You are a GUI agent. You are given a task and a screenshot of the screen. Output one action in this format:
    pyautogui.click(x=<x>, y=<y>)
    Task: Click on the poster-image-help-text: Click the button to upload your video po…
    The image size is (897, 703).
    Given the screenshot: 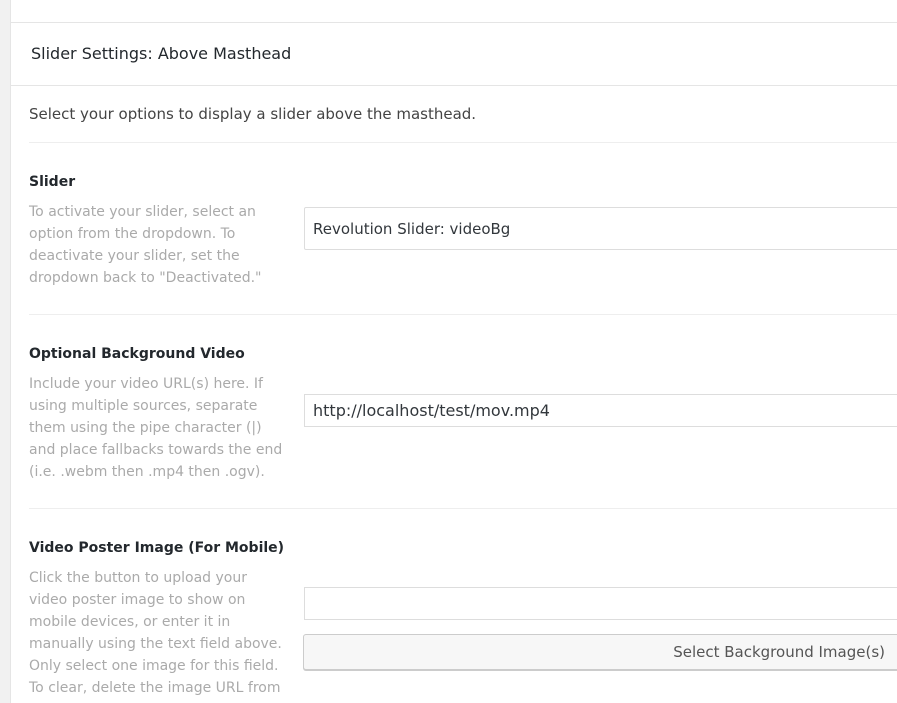 What is the action you would take?
    pyautogui.click(x=155, y=636)
    